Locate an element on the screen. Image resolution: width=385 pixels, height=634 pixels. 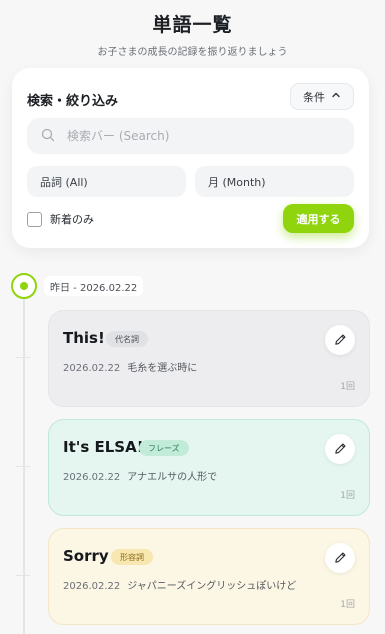
new-only-toggle: 新着のみ is located at coordinates (60, 219).